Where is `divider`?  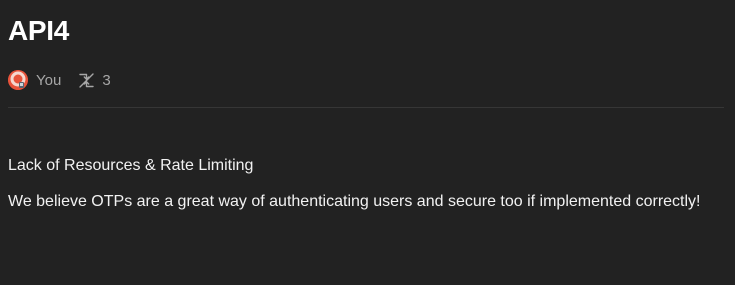
divider is located at coordinates (366, 107).